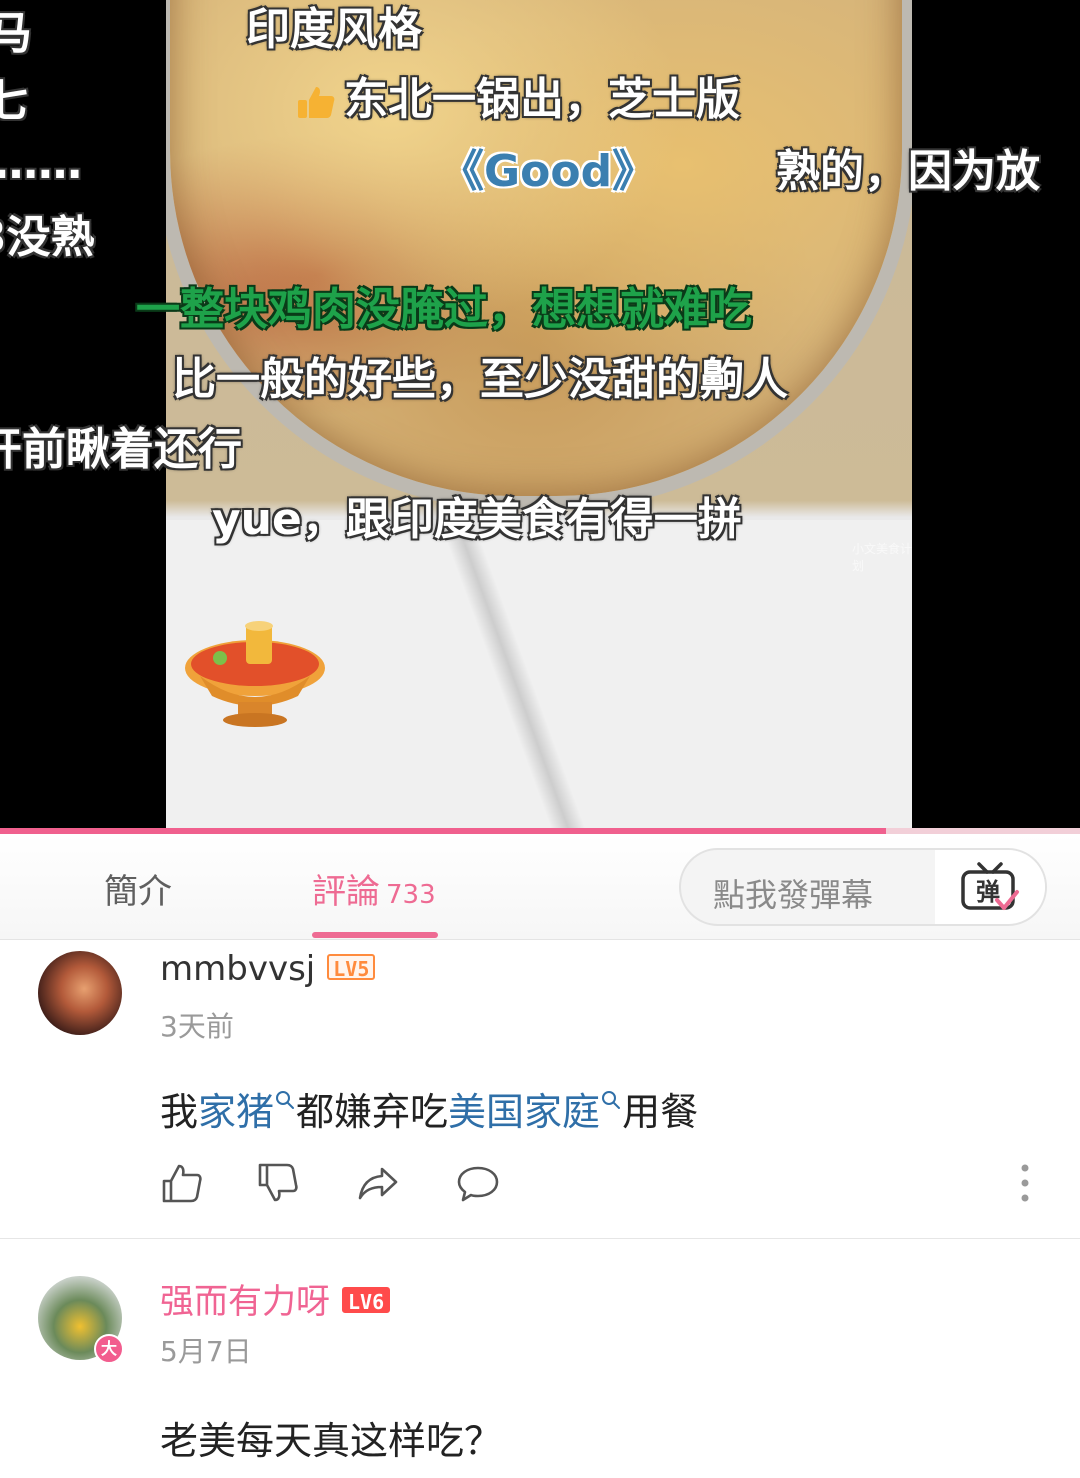  What do you see at coordinates (331, 1441) in the screenshot?
I see `comment-text: 老美每天真这样吃？` at bounding box center [331, 1441].